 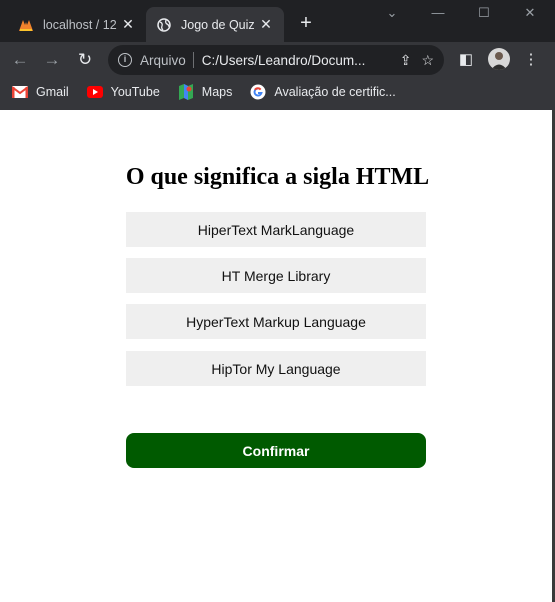 I want to click on quiz-question: O que significa a sigla HTML, so click(x=277, y=177).